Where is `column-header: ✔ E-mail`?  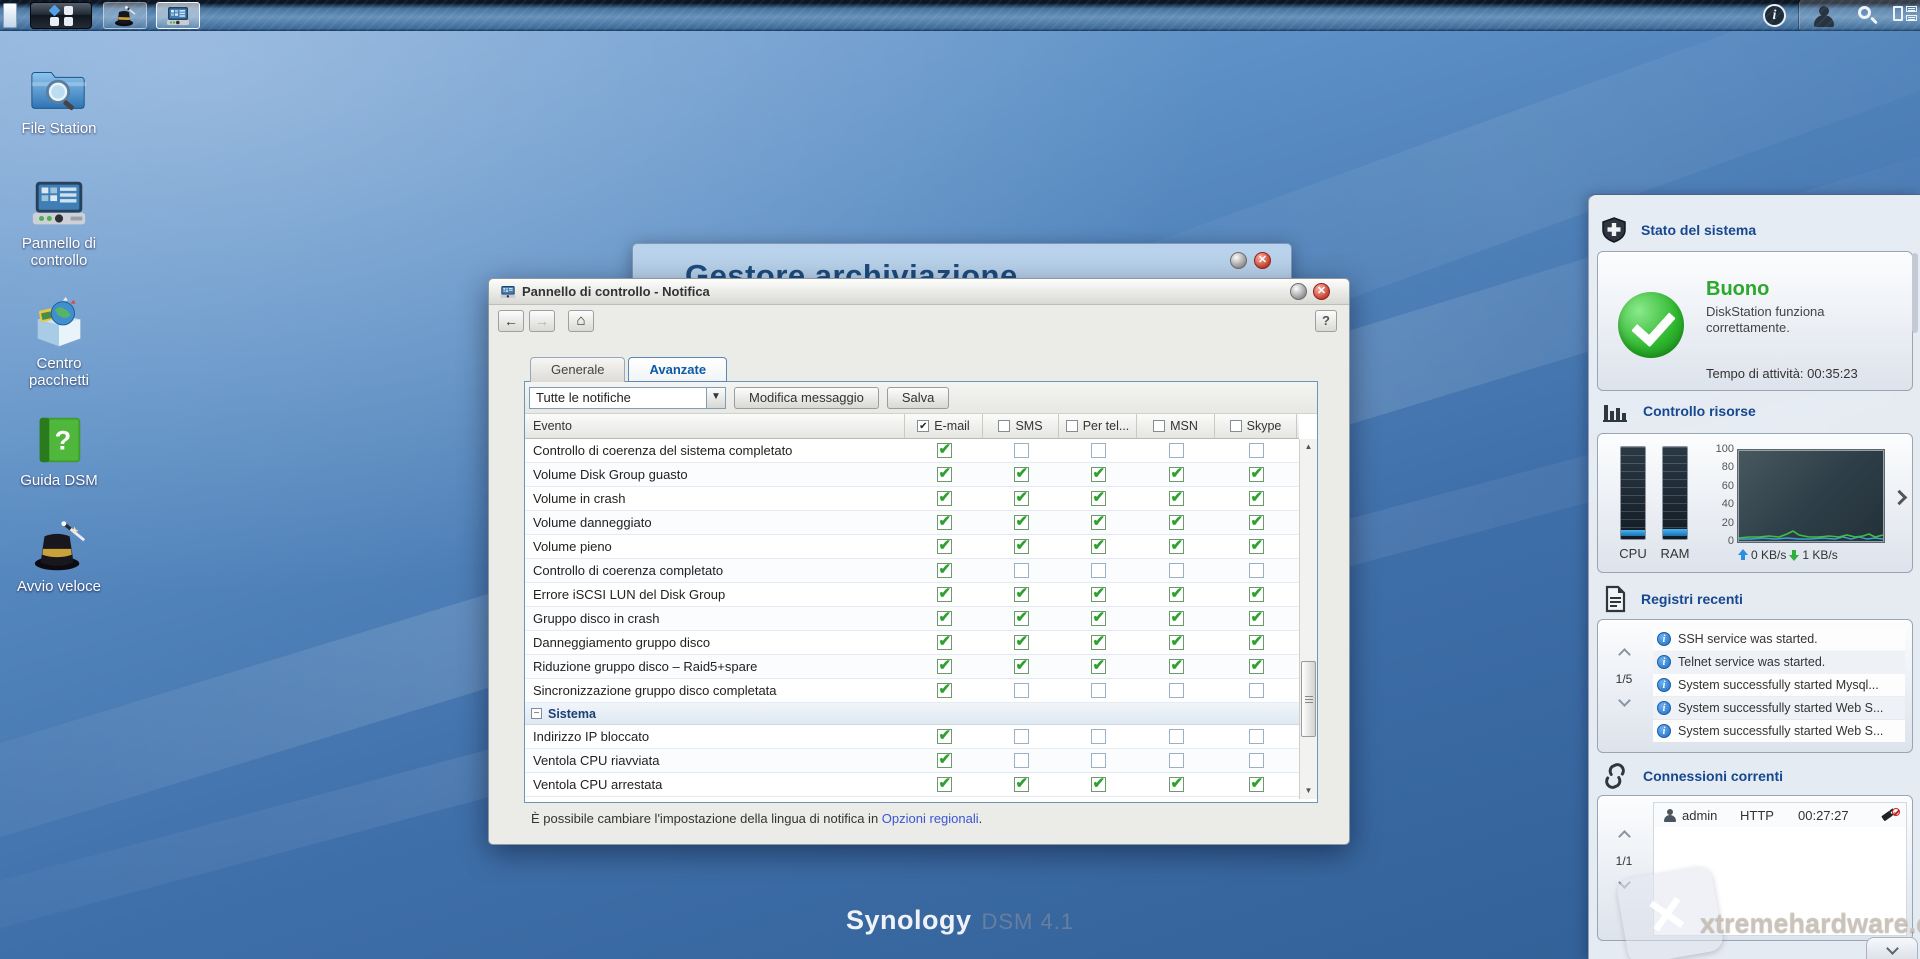
column-header: ✔ E-mail is located at coordinates (944, 426).